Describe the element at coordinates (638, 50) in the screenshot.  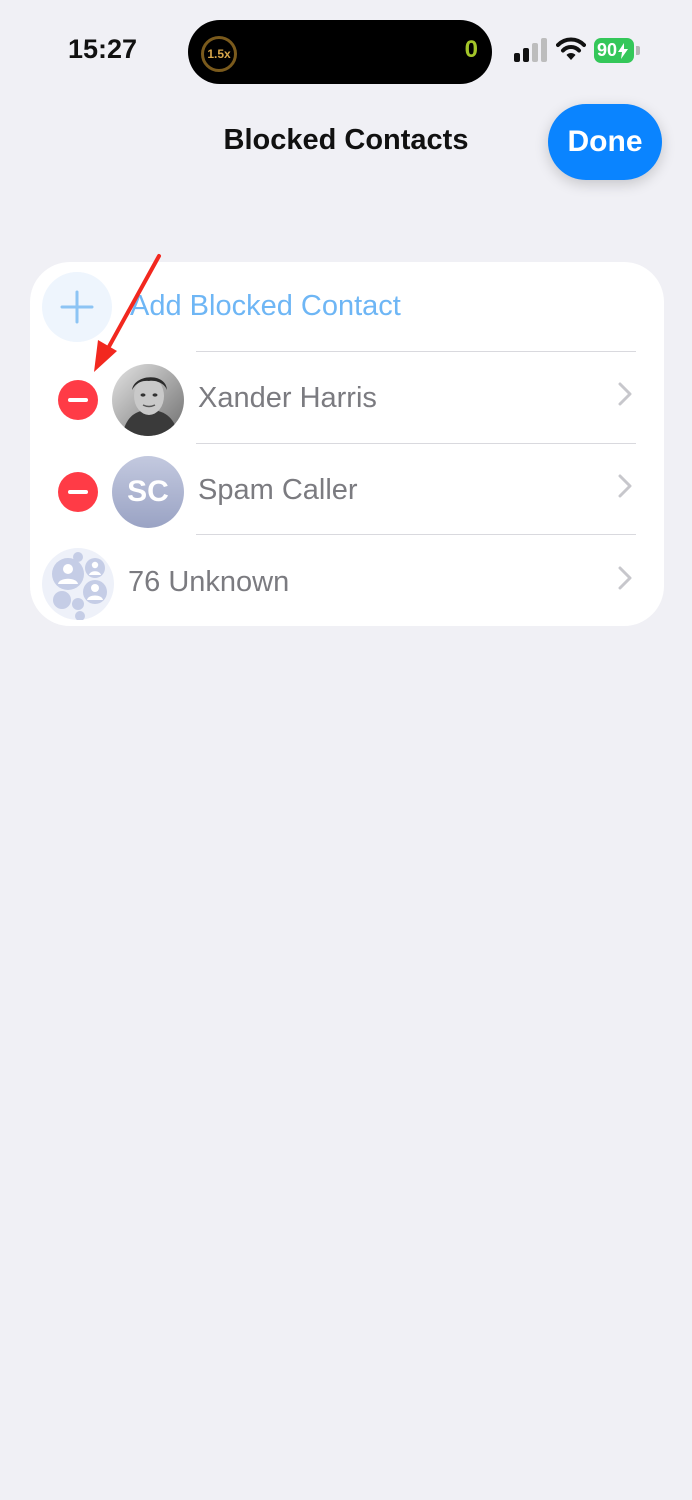
I see `battery-cap` at that location.